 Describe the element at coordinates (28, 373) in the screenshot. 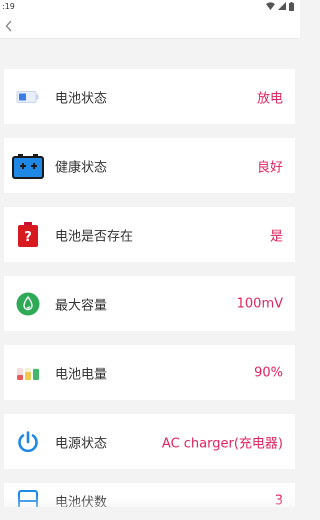

I see `battery-level-icon` at that location.